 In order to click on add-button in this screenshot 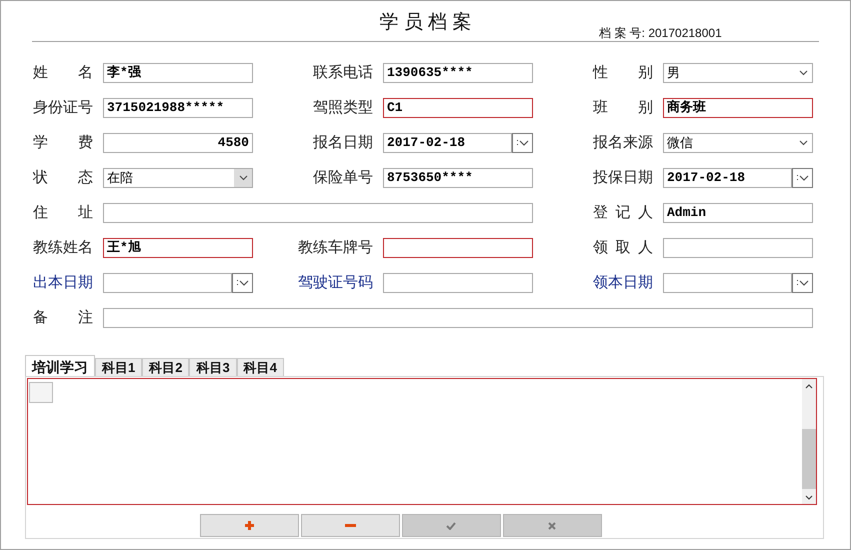, I will do `click(249, 525)`.